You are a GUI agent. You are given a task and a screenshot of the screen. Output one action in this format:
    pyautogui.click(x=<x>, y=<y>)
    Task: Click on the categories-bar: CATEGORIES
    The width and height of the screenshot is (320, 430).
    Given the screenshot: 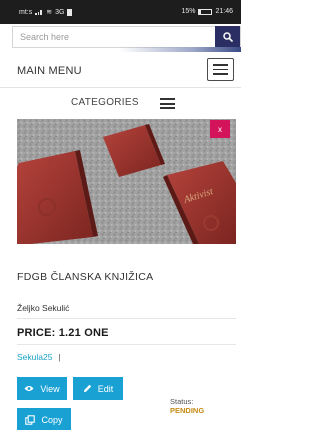 What is the action you would take?
    pyautogui.click(x=120, y=103)
    